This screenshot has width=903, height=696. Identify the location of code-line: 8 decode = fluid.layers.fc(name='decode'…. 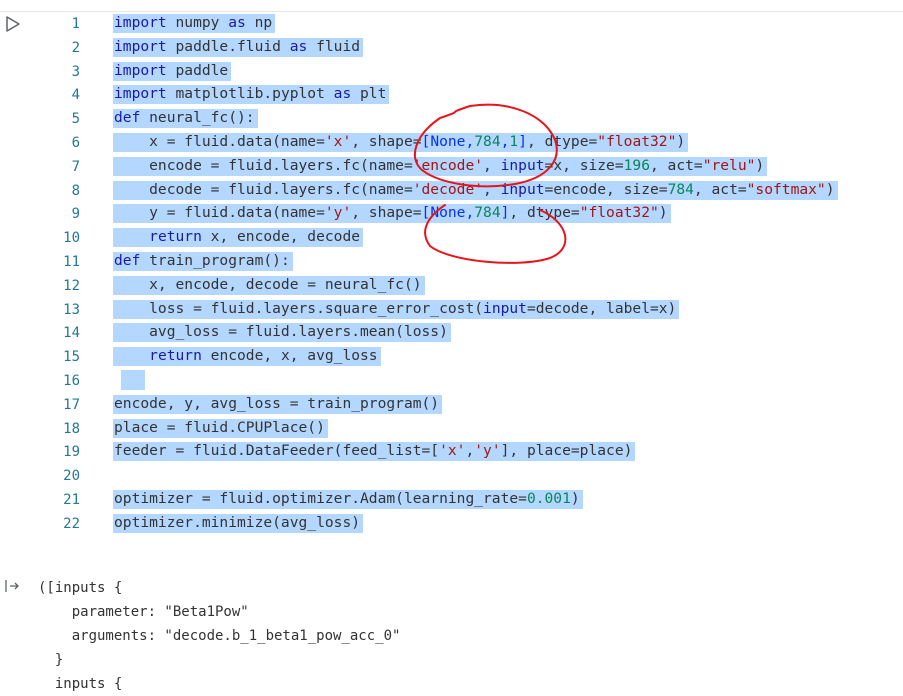
(451, 191).